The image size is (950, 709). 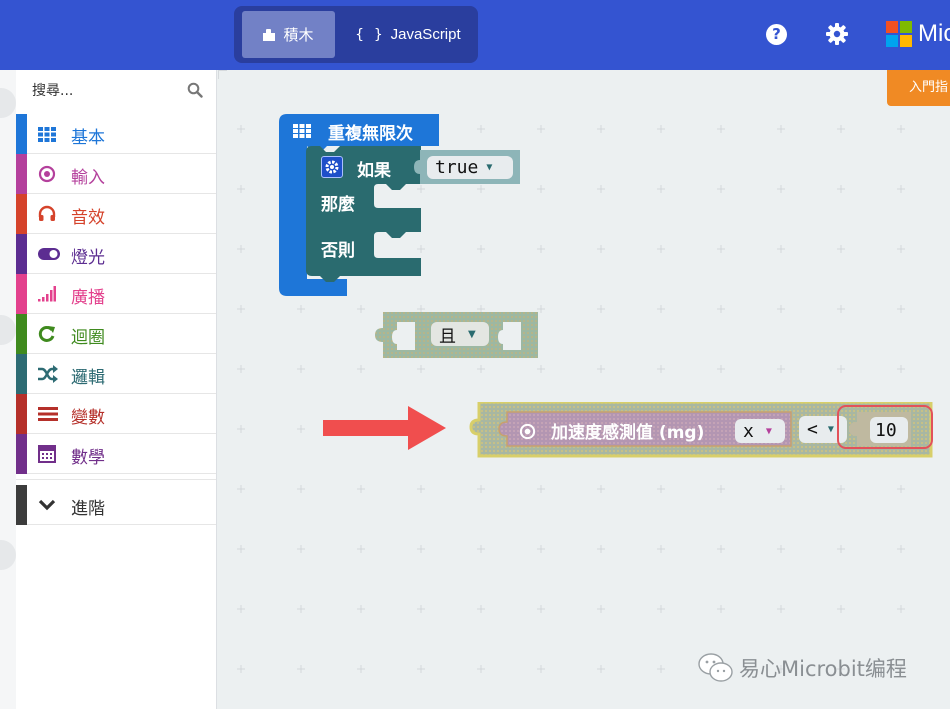 I want to click on top-bar: 積木 { } JavaScript ? Mic, so click(x=475, y=35).